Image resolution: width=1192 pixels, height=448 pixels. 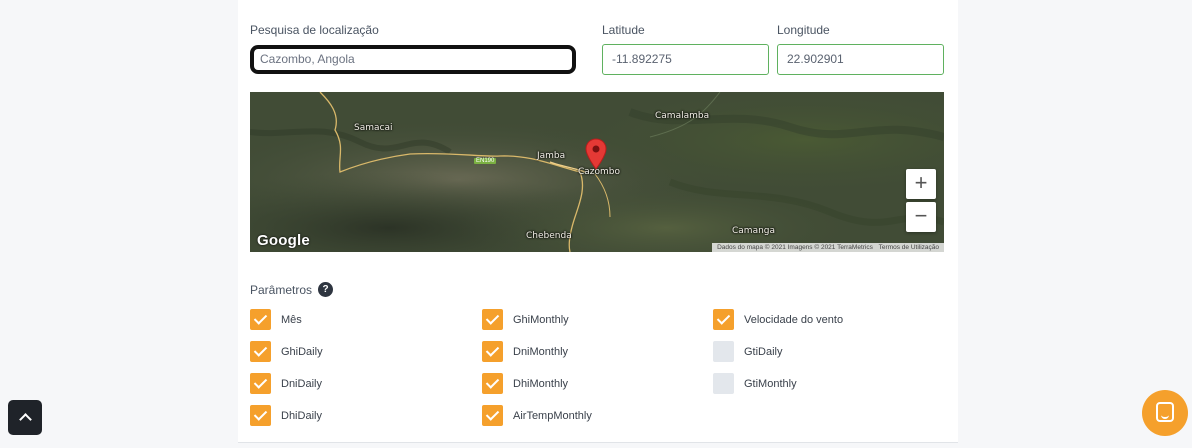 I want to click on param-checkbox-ghidaily: GhiDaily, so click(x=286, y=351).